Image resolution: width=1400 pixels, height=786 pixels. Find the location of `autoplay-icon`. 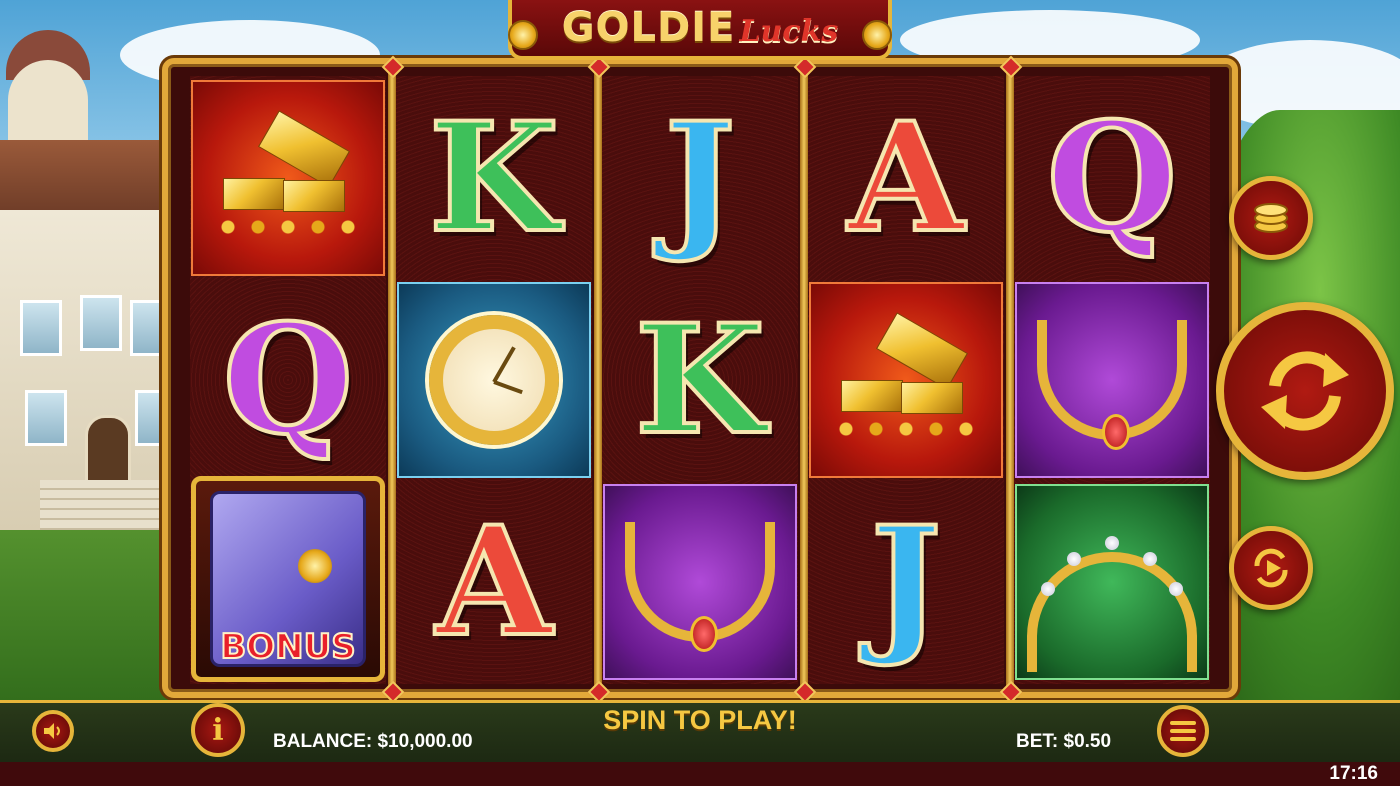

autoplay-icon is located at coordinates (1271, 568).